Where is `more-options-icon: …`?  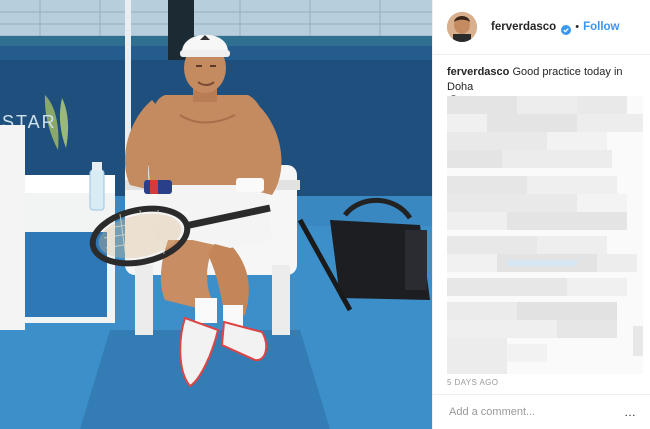 more-options-icon: … is located at coordinates (630, 412).